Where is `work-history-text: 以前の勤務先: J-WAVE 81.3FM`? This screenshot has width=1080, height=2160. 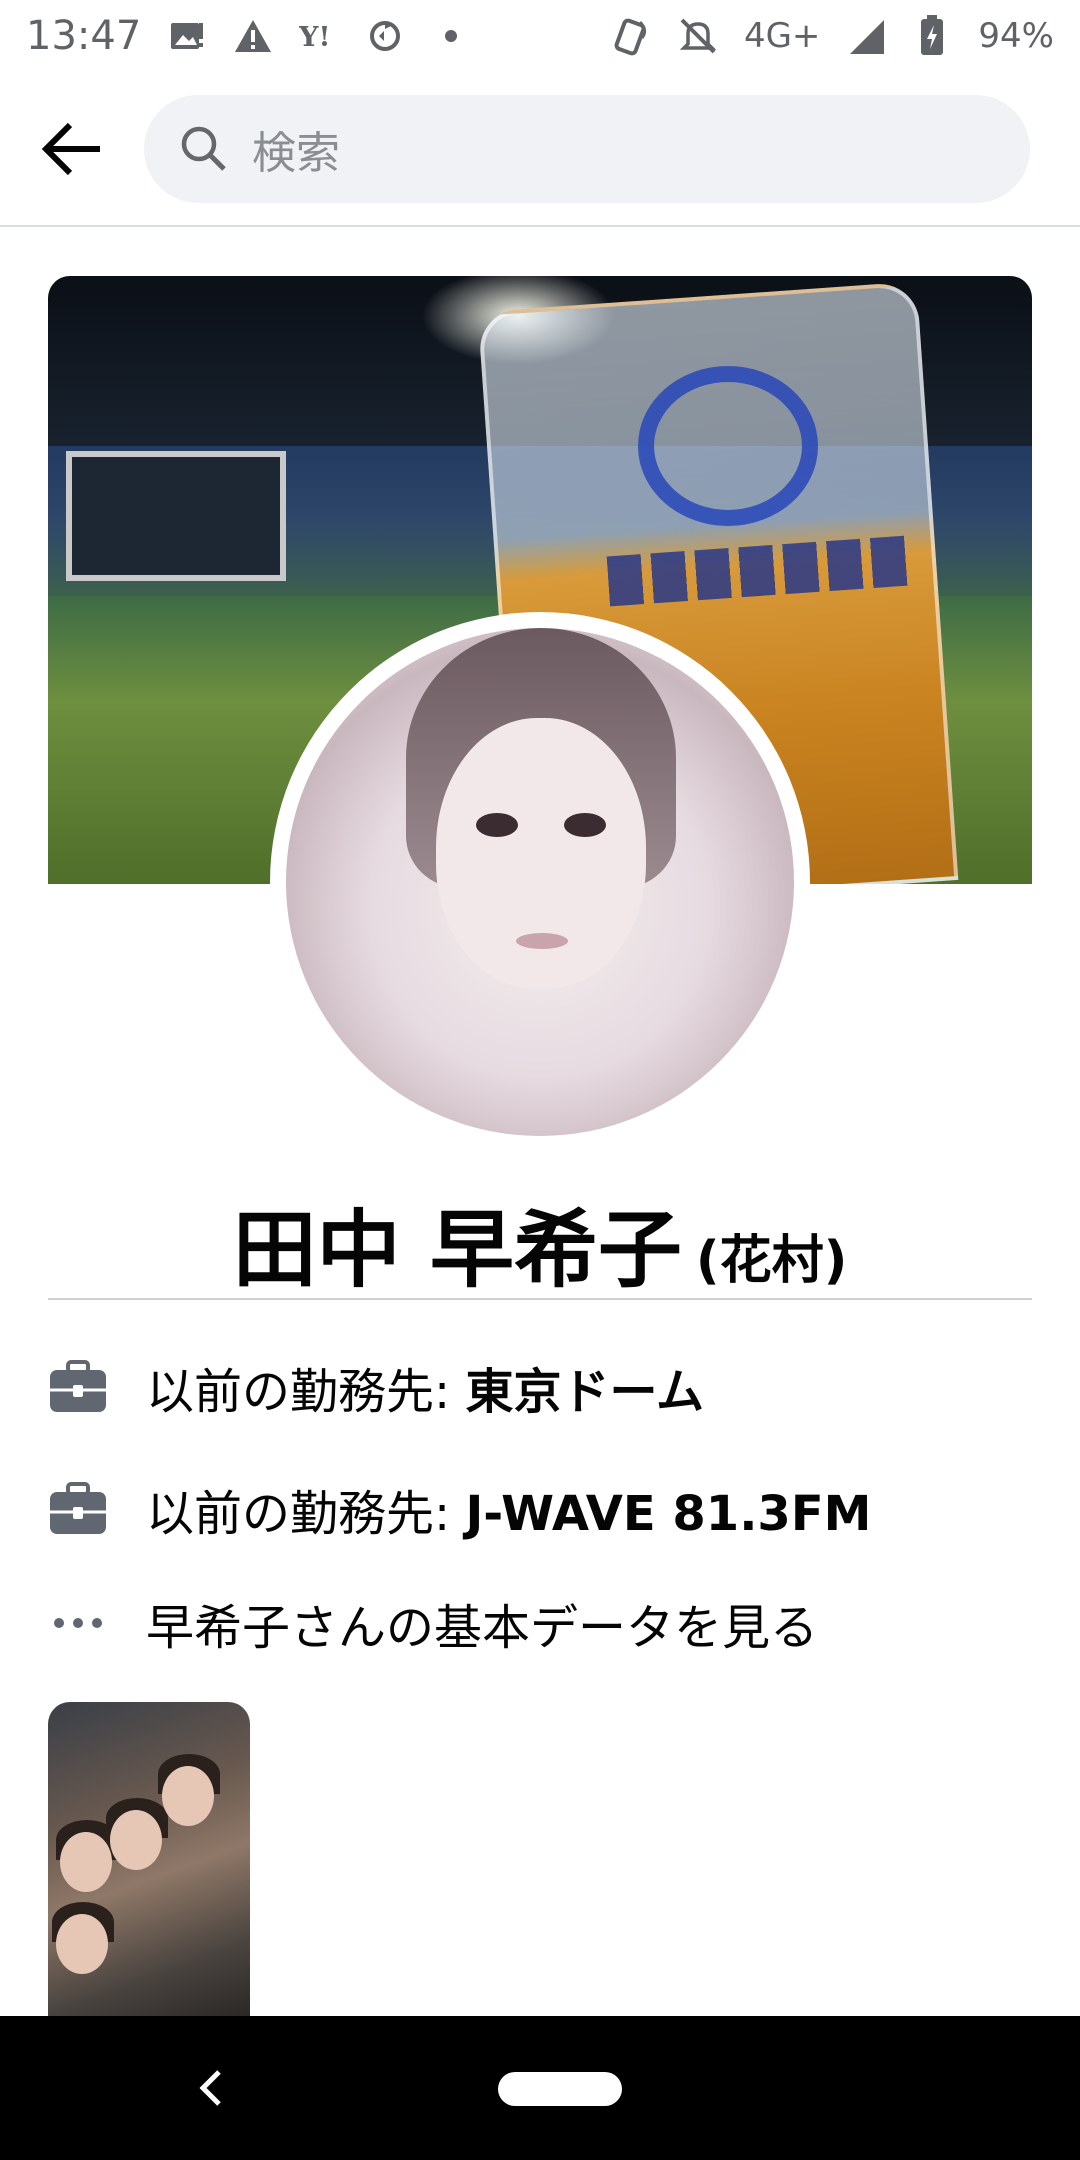
work-history-text: 以前の勤務先: J-WAVE 81.3FM is located at coordinates (508, 1509).